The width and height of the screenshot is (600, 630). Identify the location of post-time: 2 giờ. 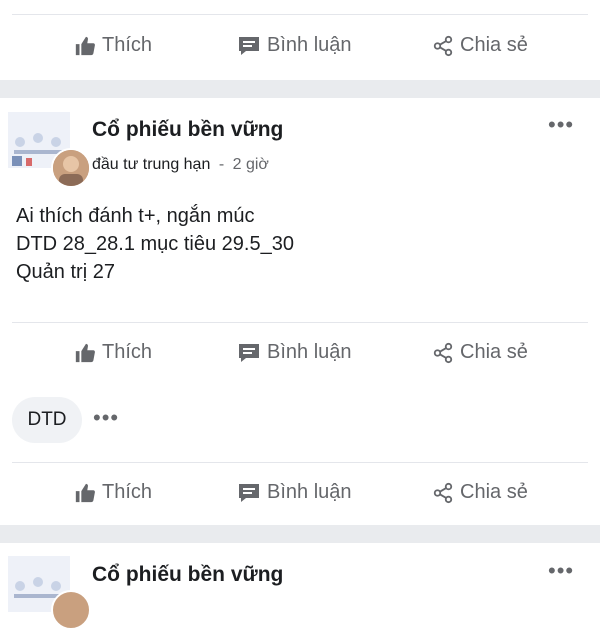
(251, 164).